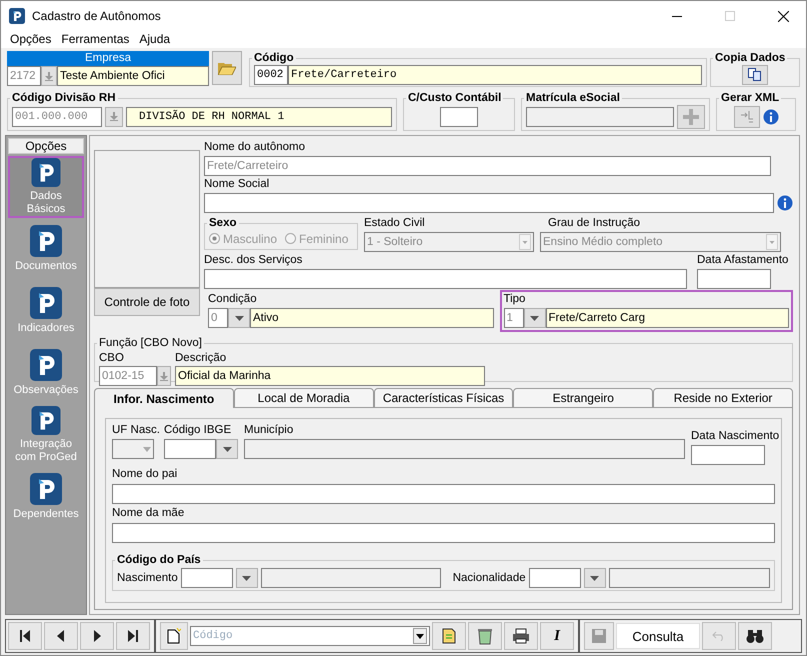 This screenshot has height=656, width=807. I want to click on social-name-field, so click(489, 203).